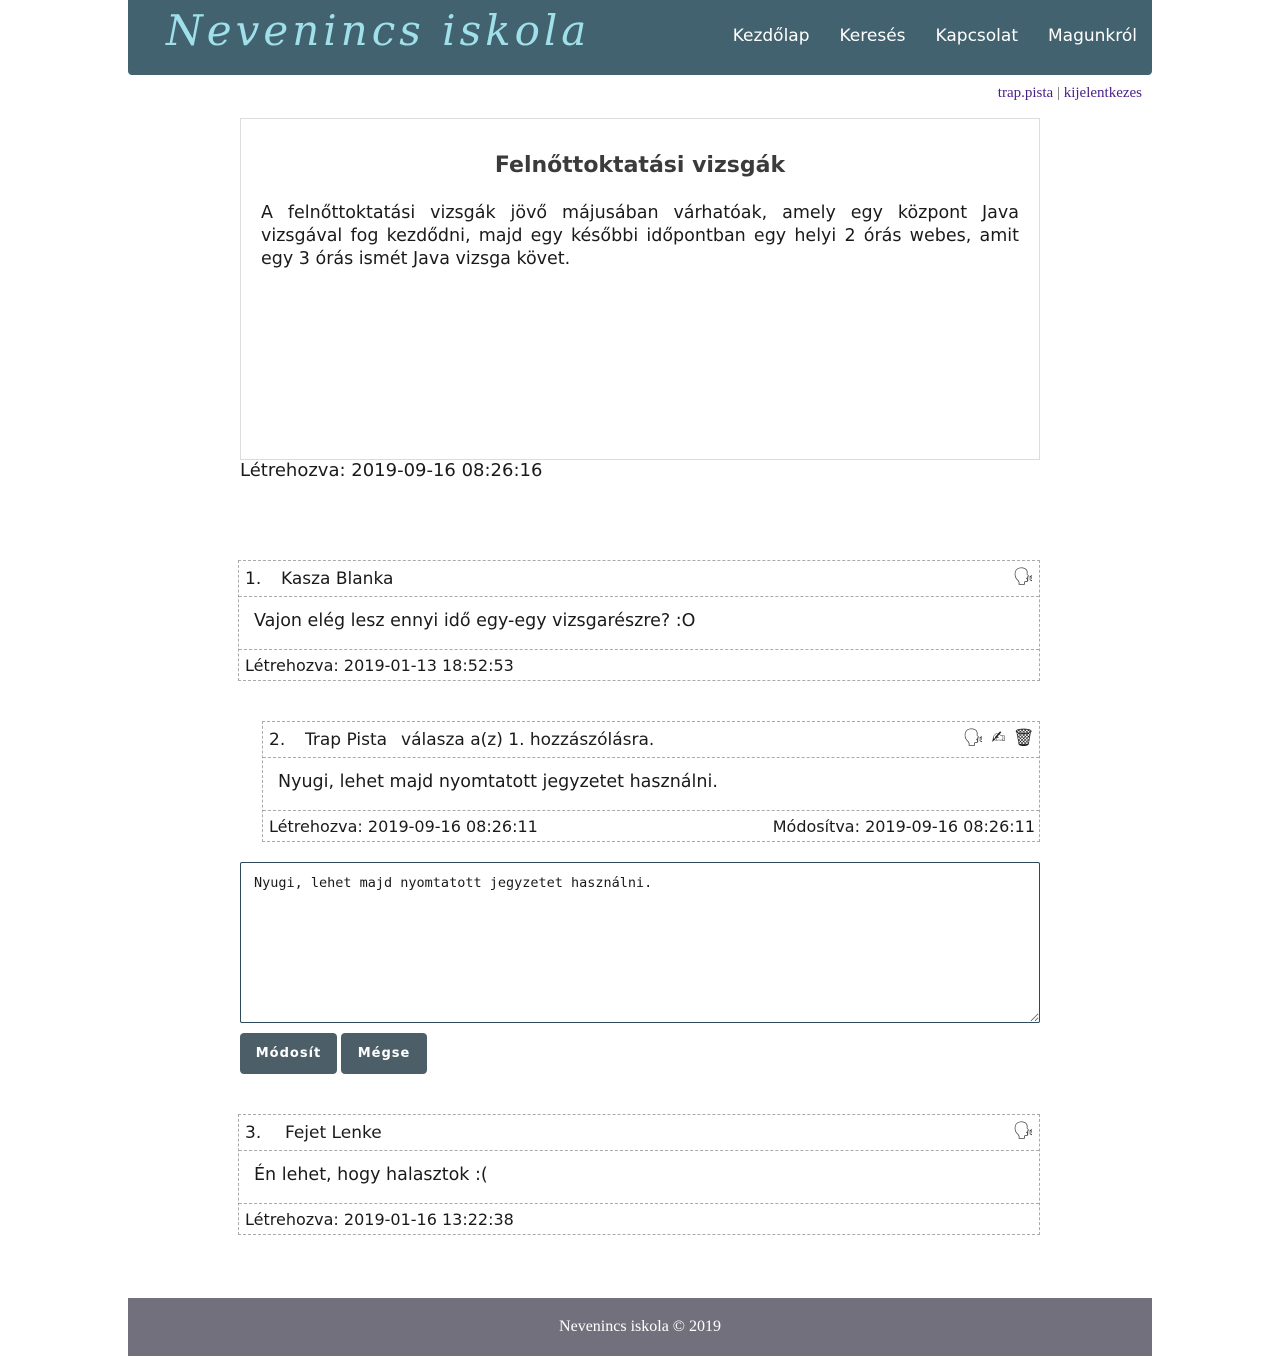 Image resolution: width=1280 pixels, height=1356 pixels. What do you see at coordinates (639, 665) in the screenshot?
I see `comment-footer: Létrehozva: 2019-01-13 18:52:53` at bounding box center [639, 665].